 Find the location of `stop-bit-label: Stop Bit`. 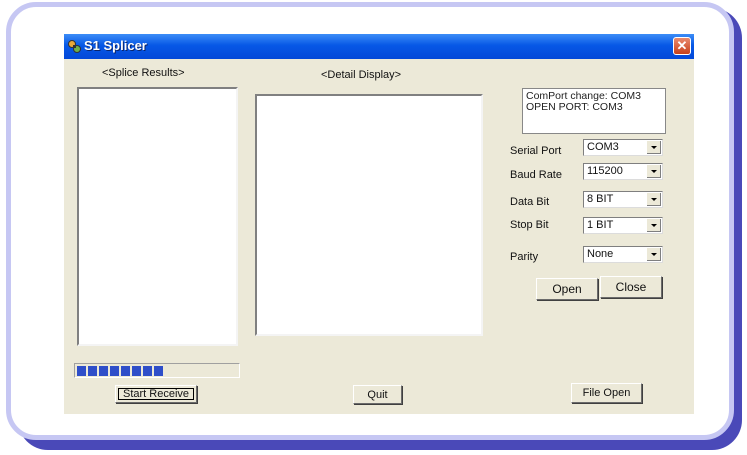

stop-bit-label: Stop Bit is located at coordinates (529, 225).